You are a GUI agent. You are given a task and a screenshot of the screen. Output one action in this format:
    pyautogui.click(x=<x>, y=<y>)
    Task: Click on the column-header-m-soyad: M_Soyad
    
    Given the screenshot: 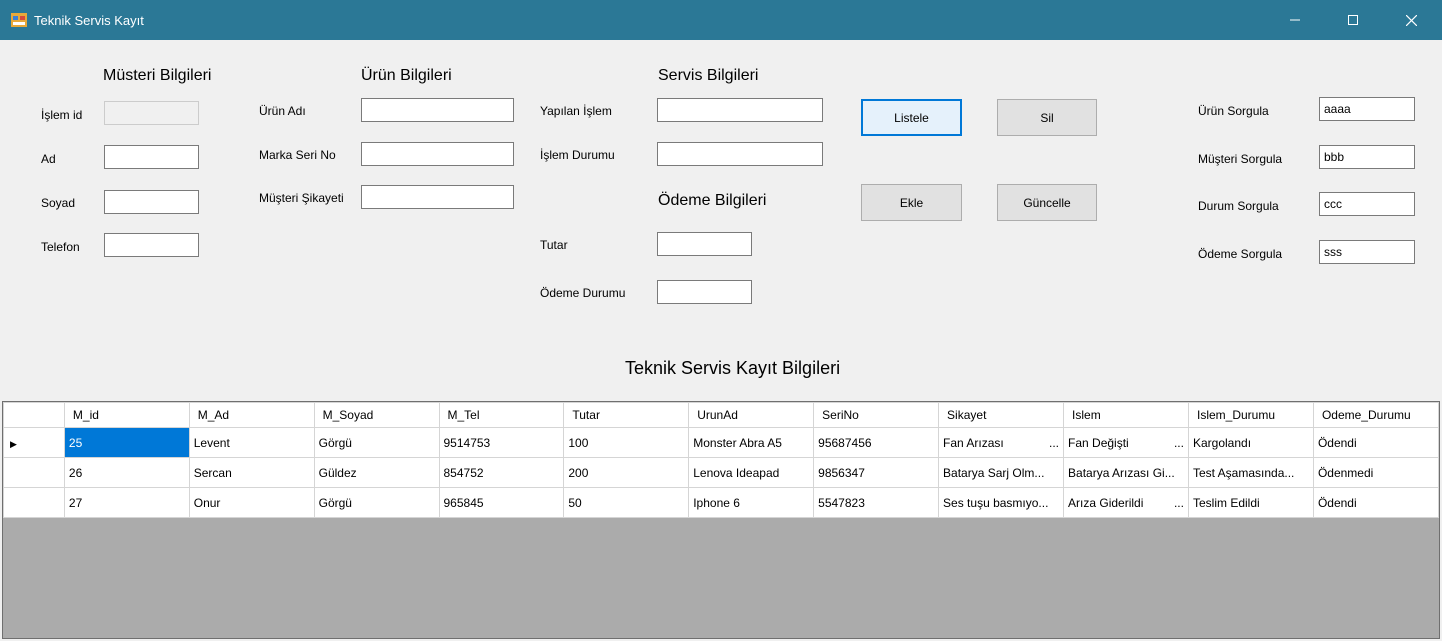 What is the action you would take?
    pyautogui.click(x=376, y=415)
    